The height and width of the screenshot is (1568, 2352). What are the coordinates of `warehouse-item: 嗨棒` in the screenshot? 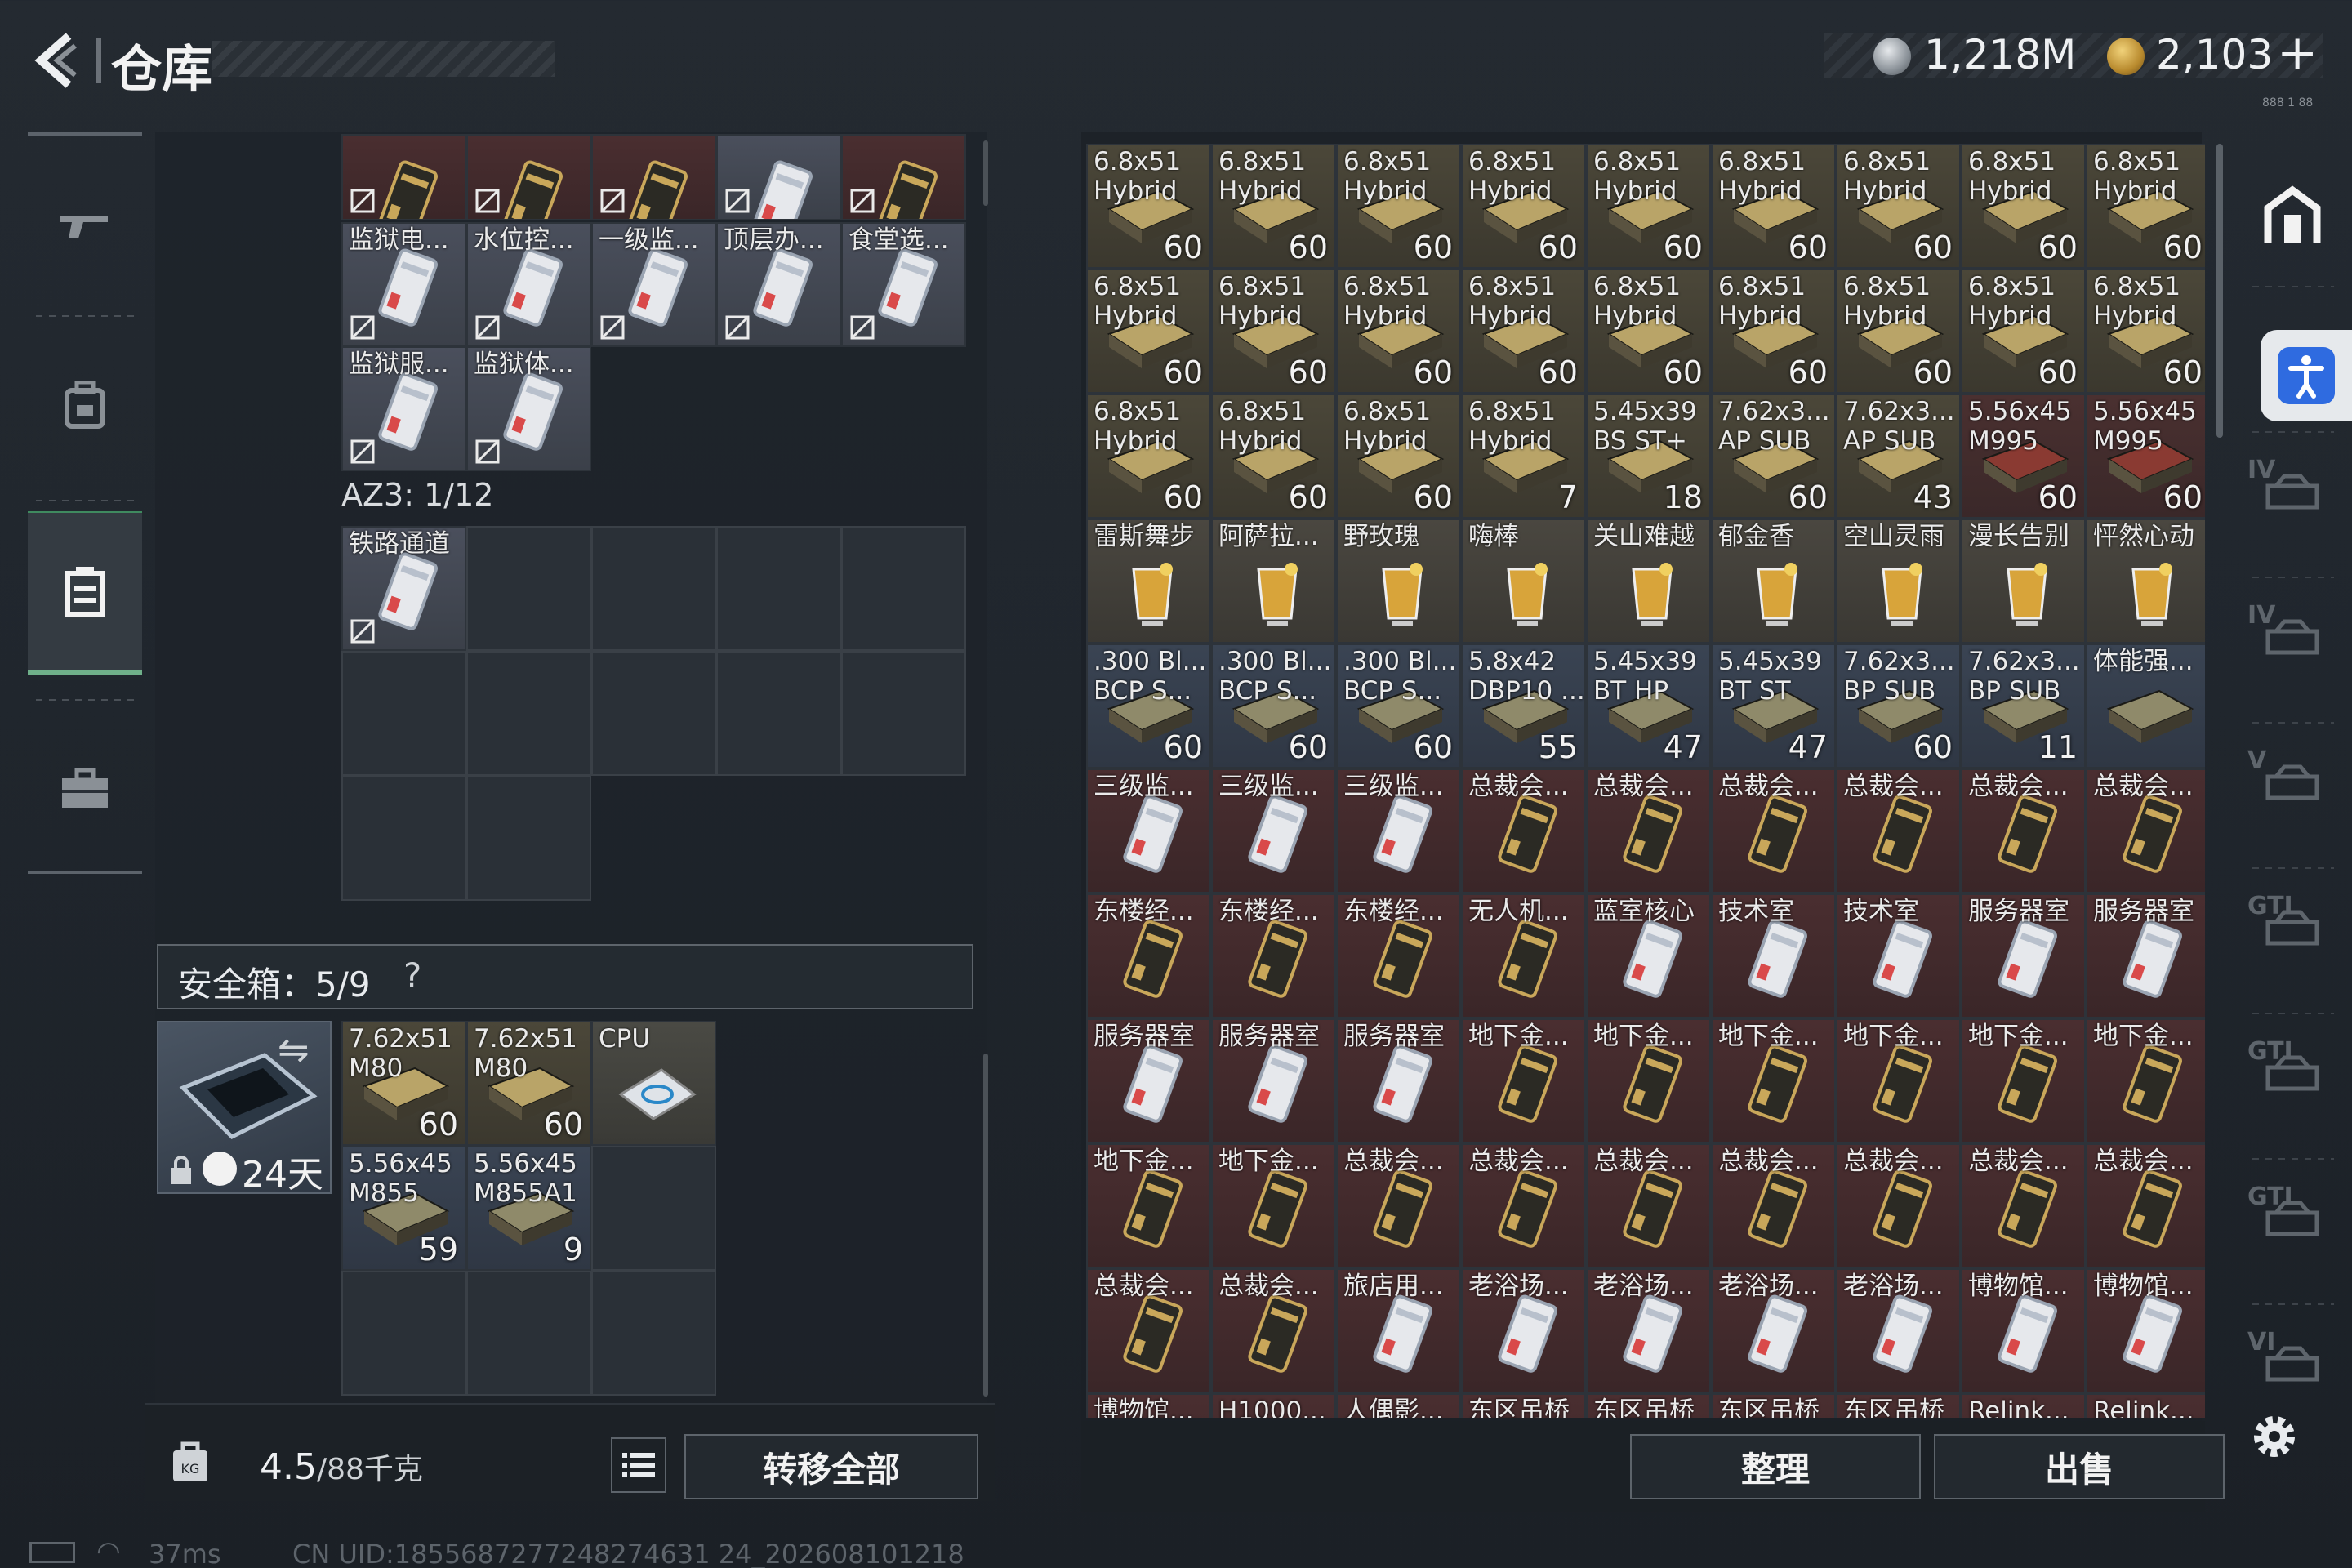 It's located at (1523, 581).